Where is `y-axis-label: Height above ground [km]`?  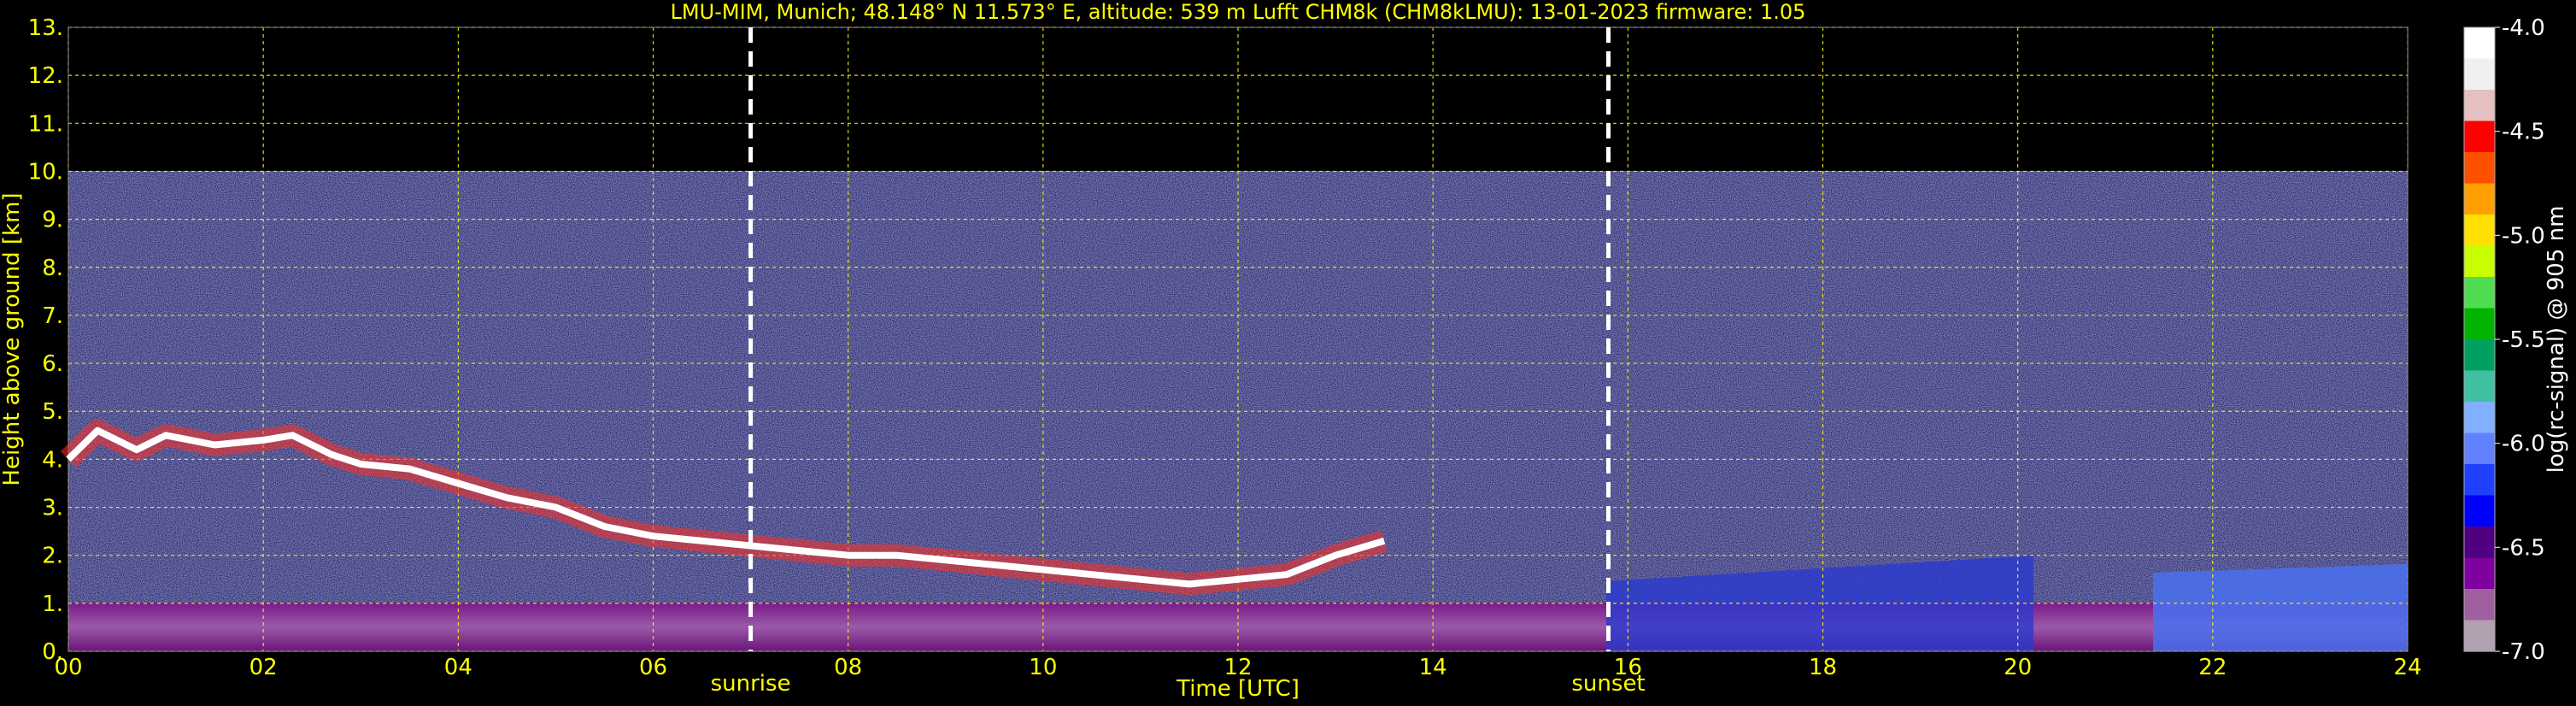 y-axis-label: Height above ground [km] is located at coordinates (12, 338).